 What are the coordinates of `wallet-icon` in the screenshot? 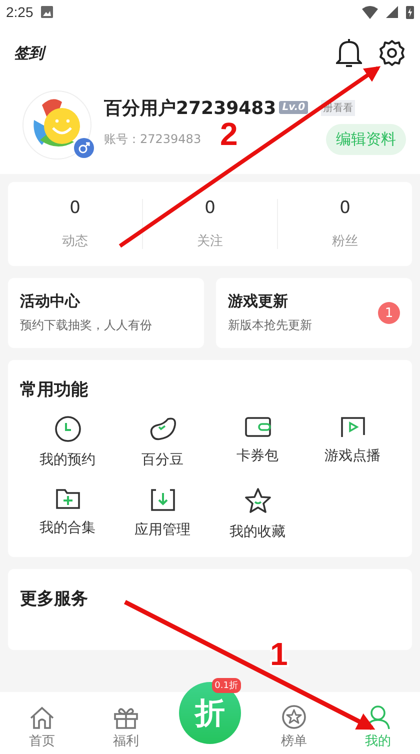 It's located at (258, 427).